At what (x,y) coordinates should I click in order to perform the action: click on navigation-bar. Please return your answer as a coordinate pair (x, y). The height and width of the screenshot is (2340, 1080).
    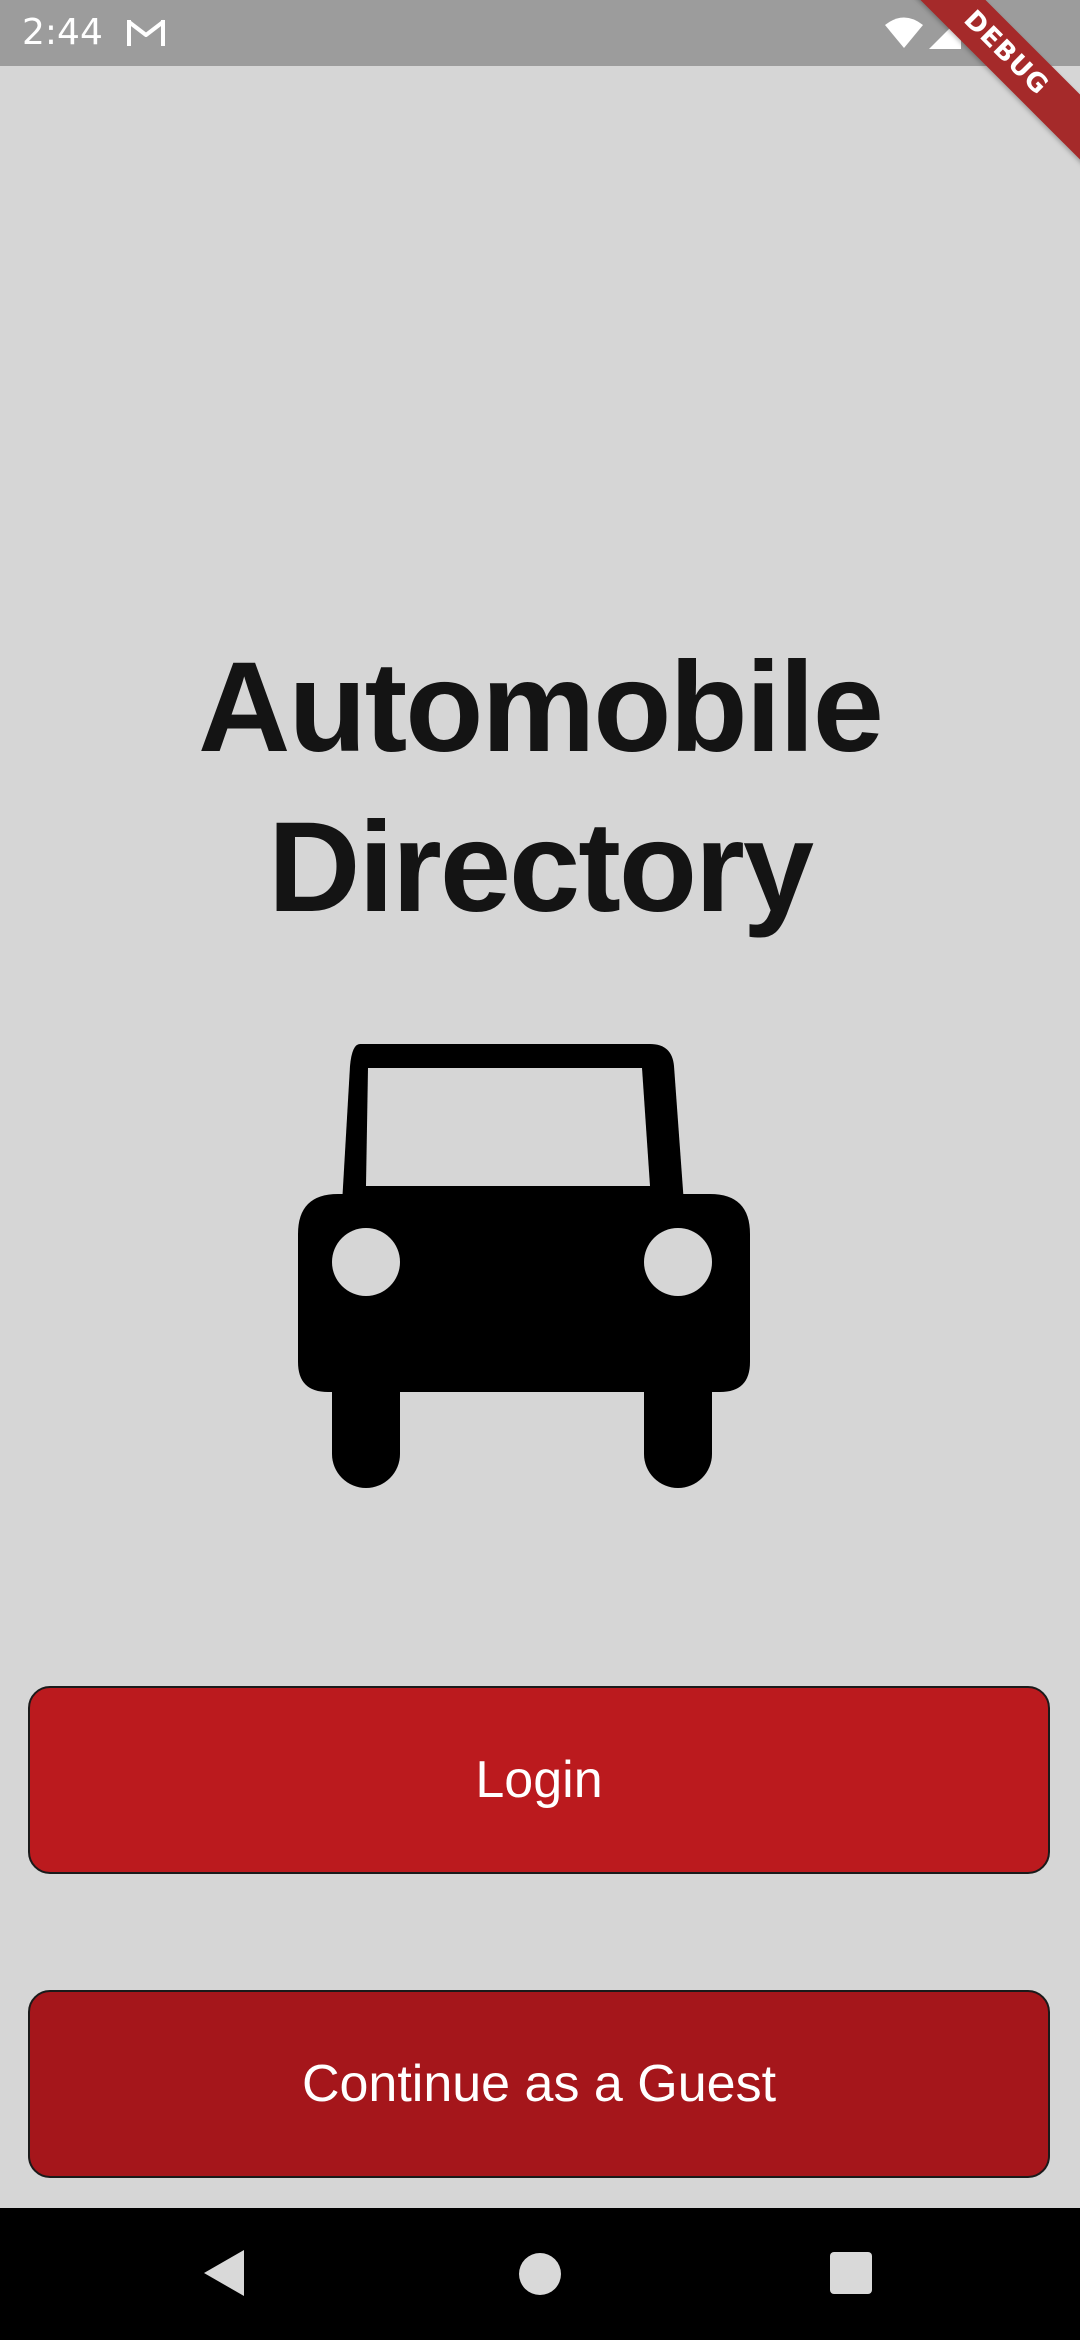
    Looking at the image, I should click on (540, 2274).